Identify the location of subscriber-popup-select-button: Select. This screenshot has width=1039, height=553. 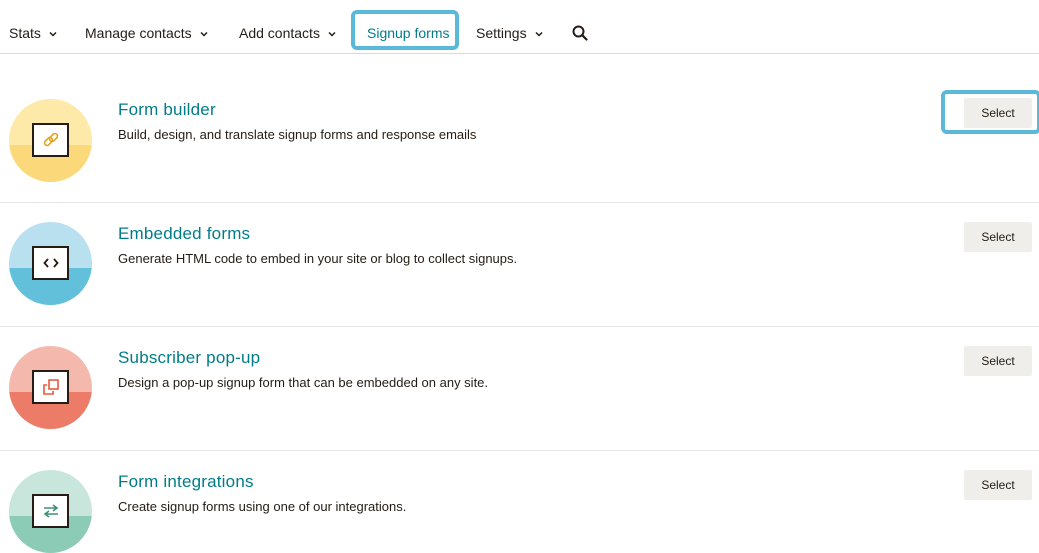
(998, 361).